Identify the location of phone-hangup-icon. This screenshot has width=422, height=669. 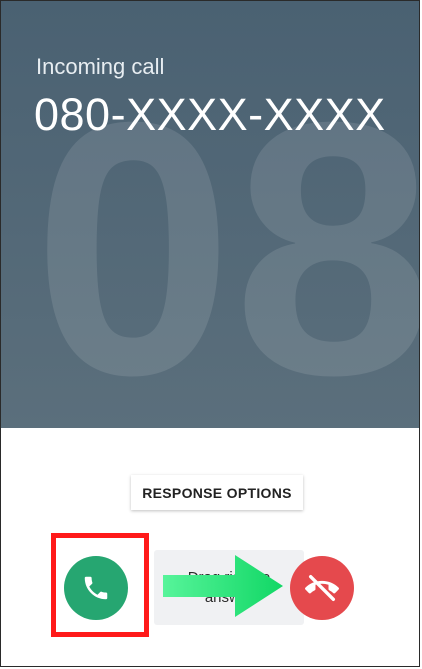
(322, 588).